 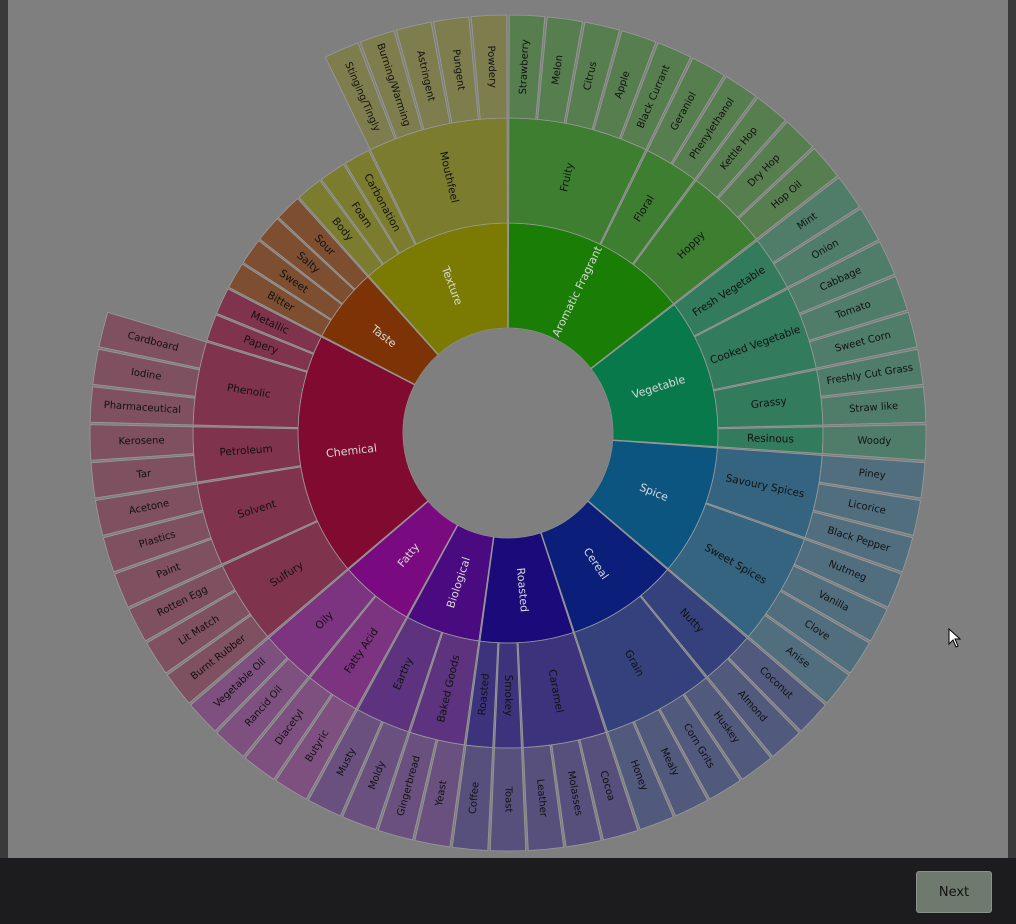 I want to click on flavor-powdery-label: Powdery, so click(x=491, y=66).